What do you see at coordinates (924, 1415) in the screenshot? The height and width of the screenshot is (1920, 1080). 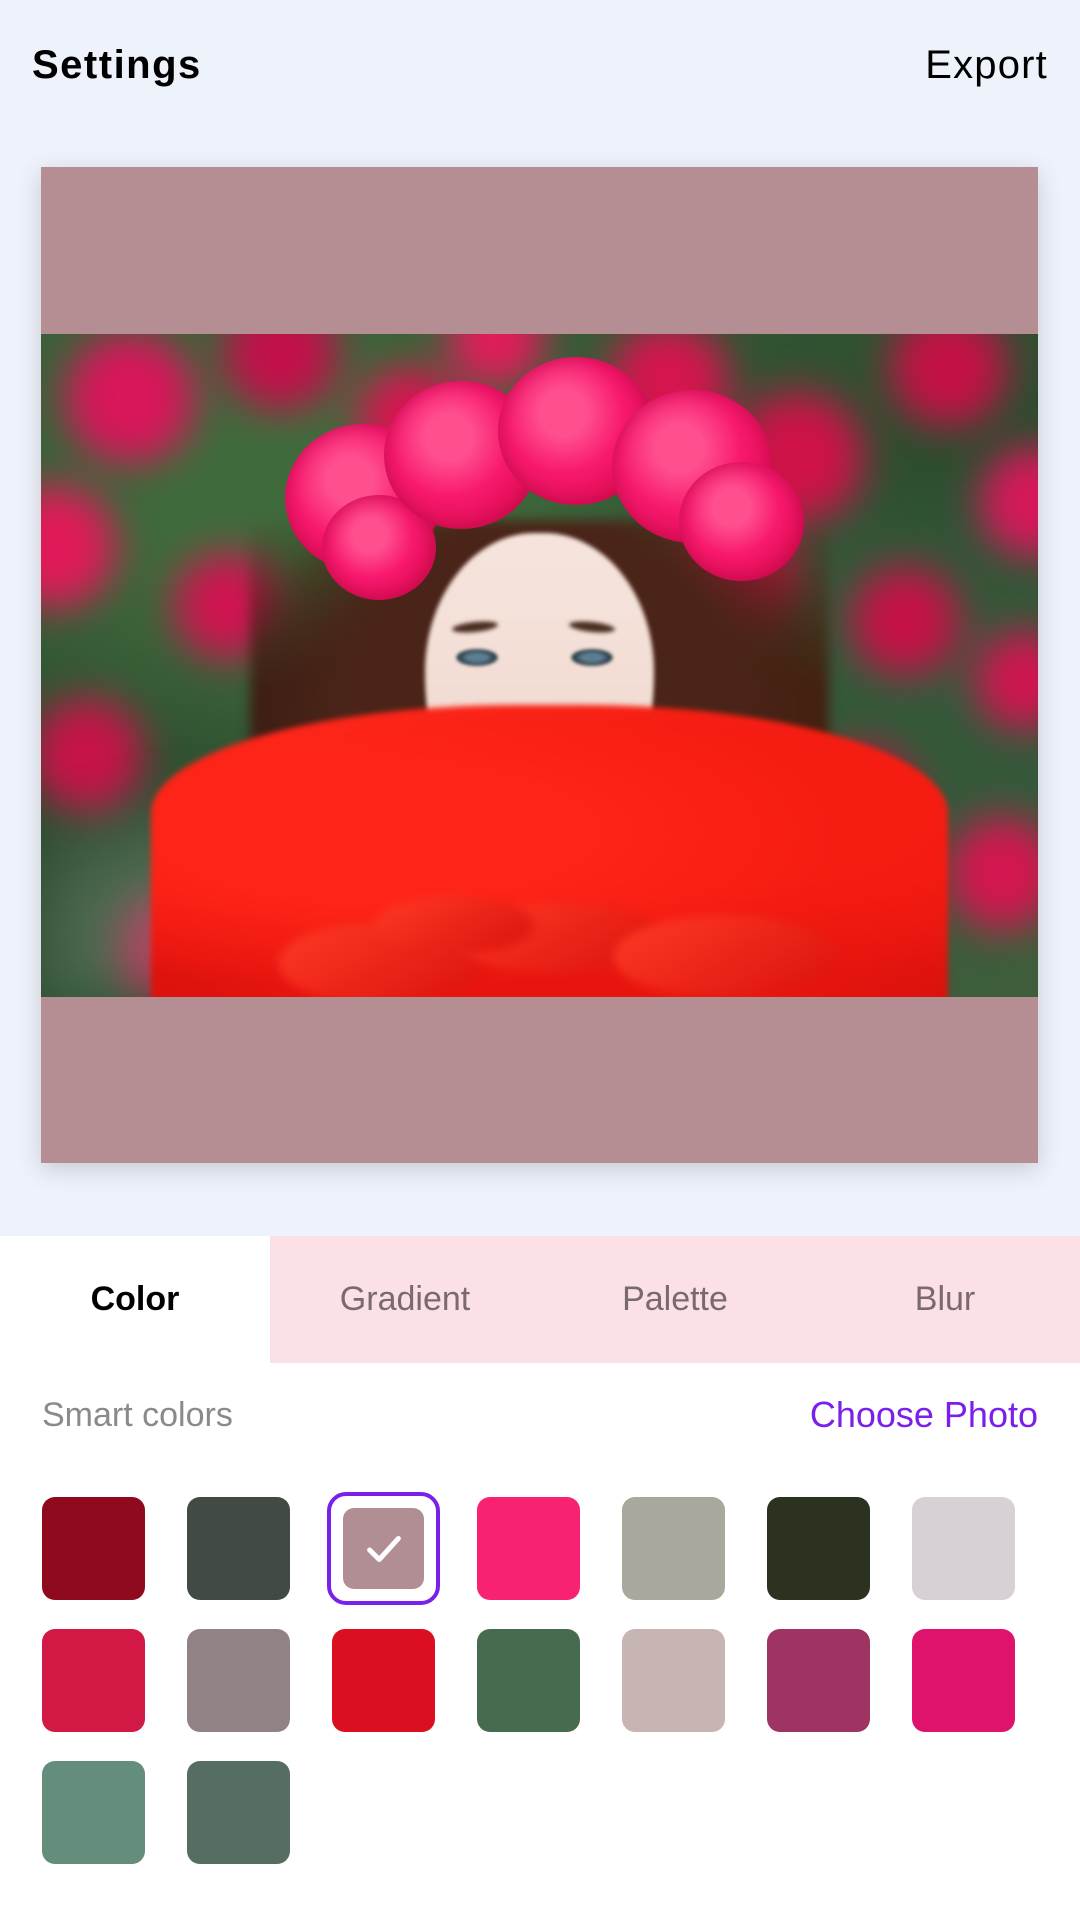 I see `choose-photo-button: Choose Photo` at bounding box center [924, 1415].